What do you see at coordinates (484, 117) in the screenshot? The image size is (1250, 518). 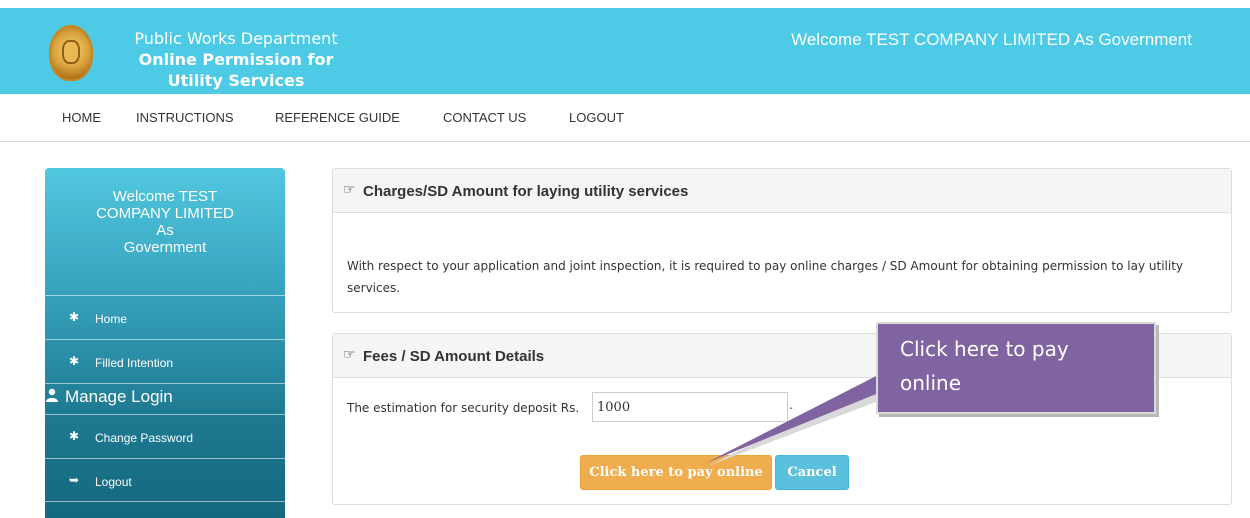 I see `nav-contact-us: CONTACT US` at bounding box center [484, 117].